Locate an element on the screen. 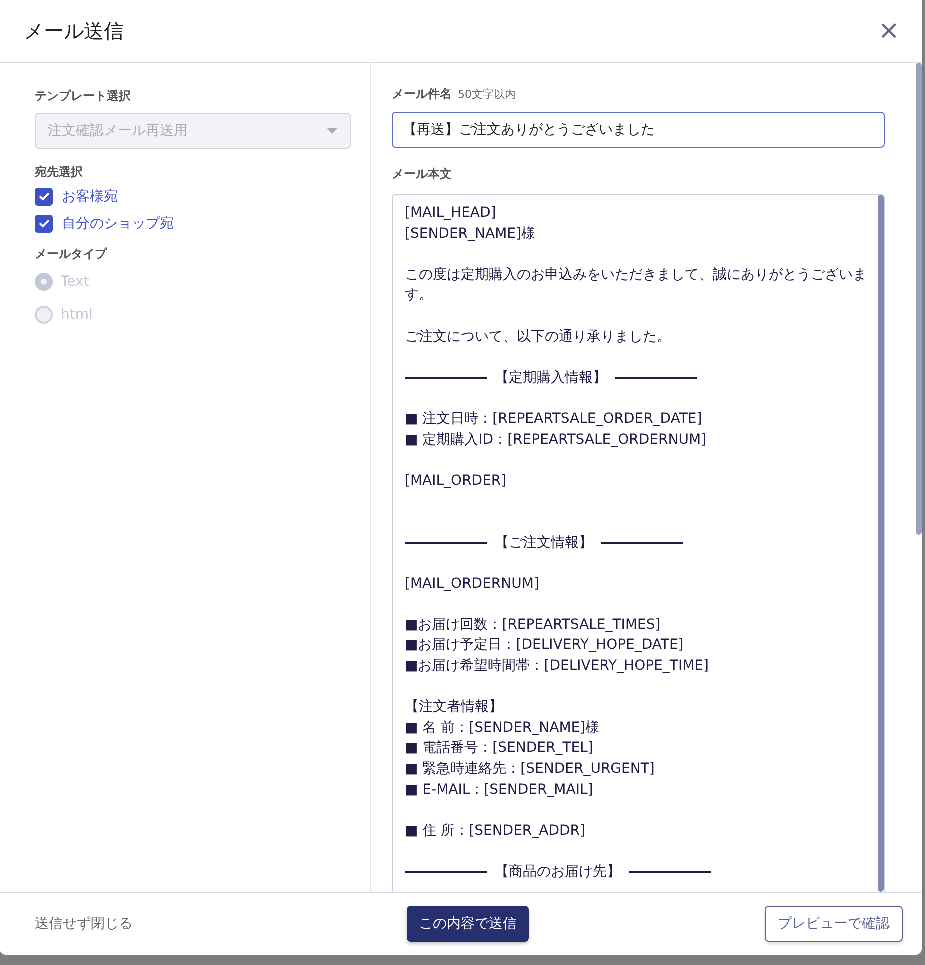 This screenshot has height=965, width=925. send-button: この内容で送信 is located at coordinates (468, 924).